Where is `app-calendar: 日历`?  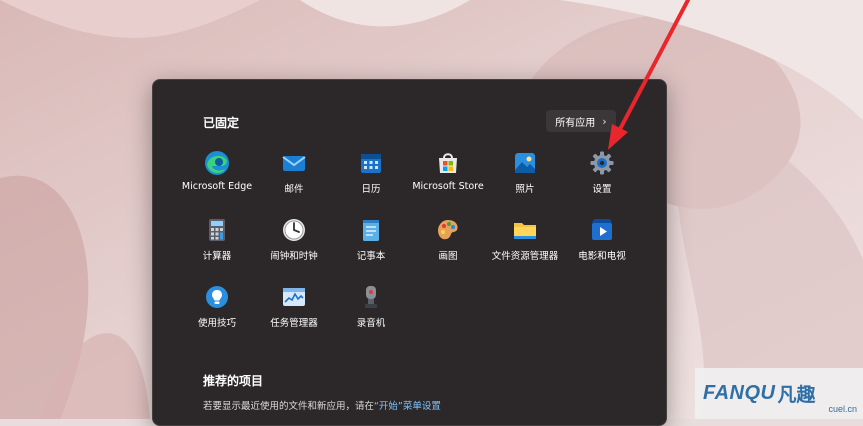
app-calendar: 日历 is located at coordinates (371, 172).